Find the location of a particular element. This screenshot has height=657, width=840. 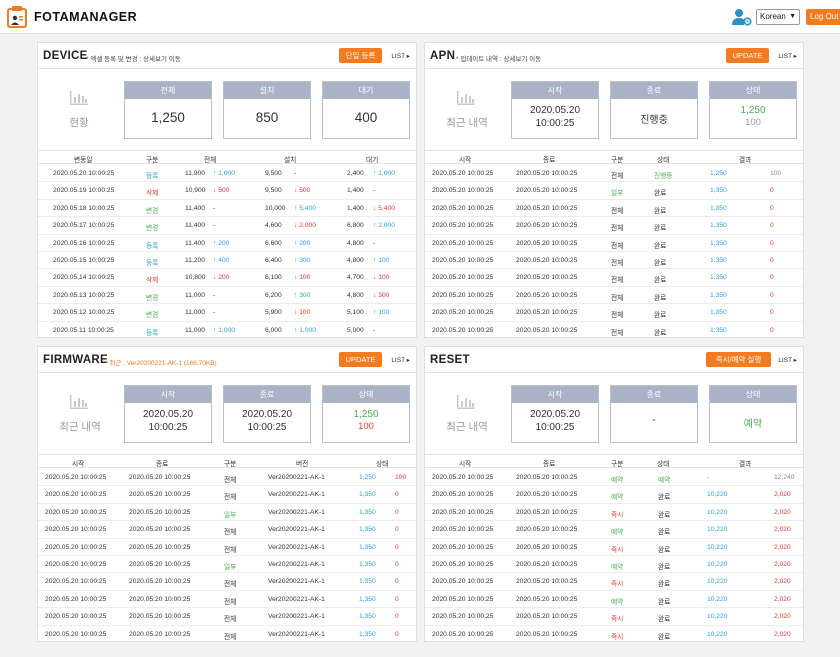

single-register-button: 단일 등록 is located at coordinates (360, 55).